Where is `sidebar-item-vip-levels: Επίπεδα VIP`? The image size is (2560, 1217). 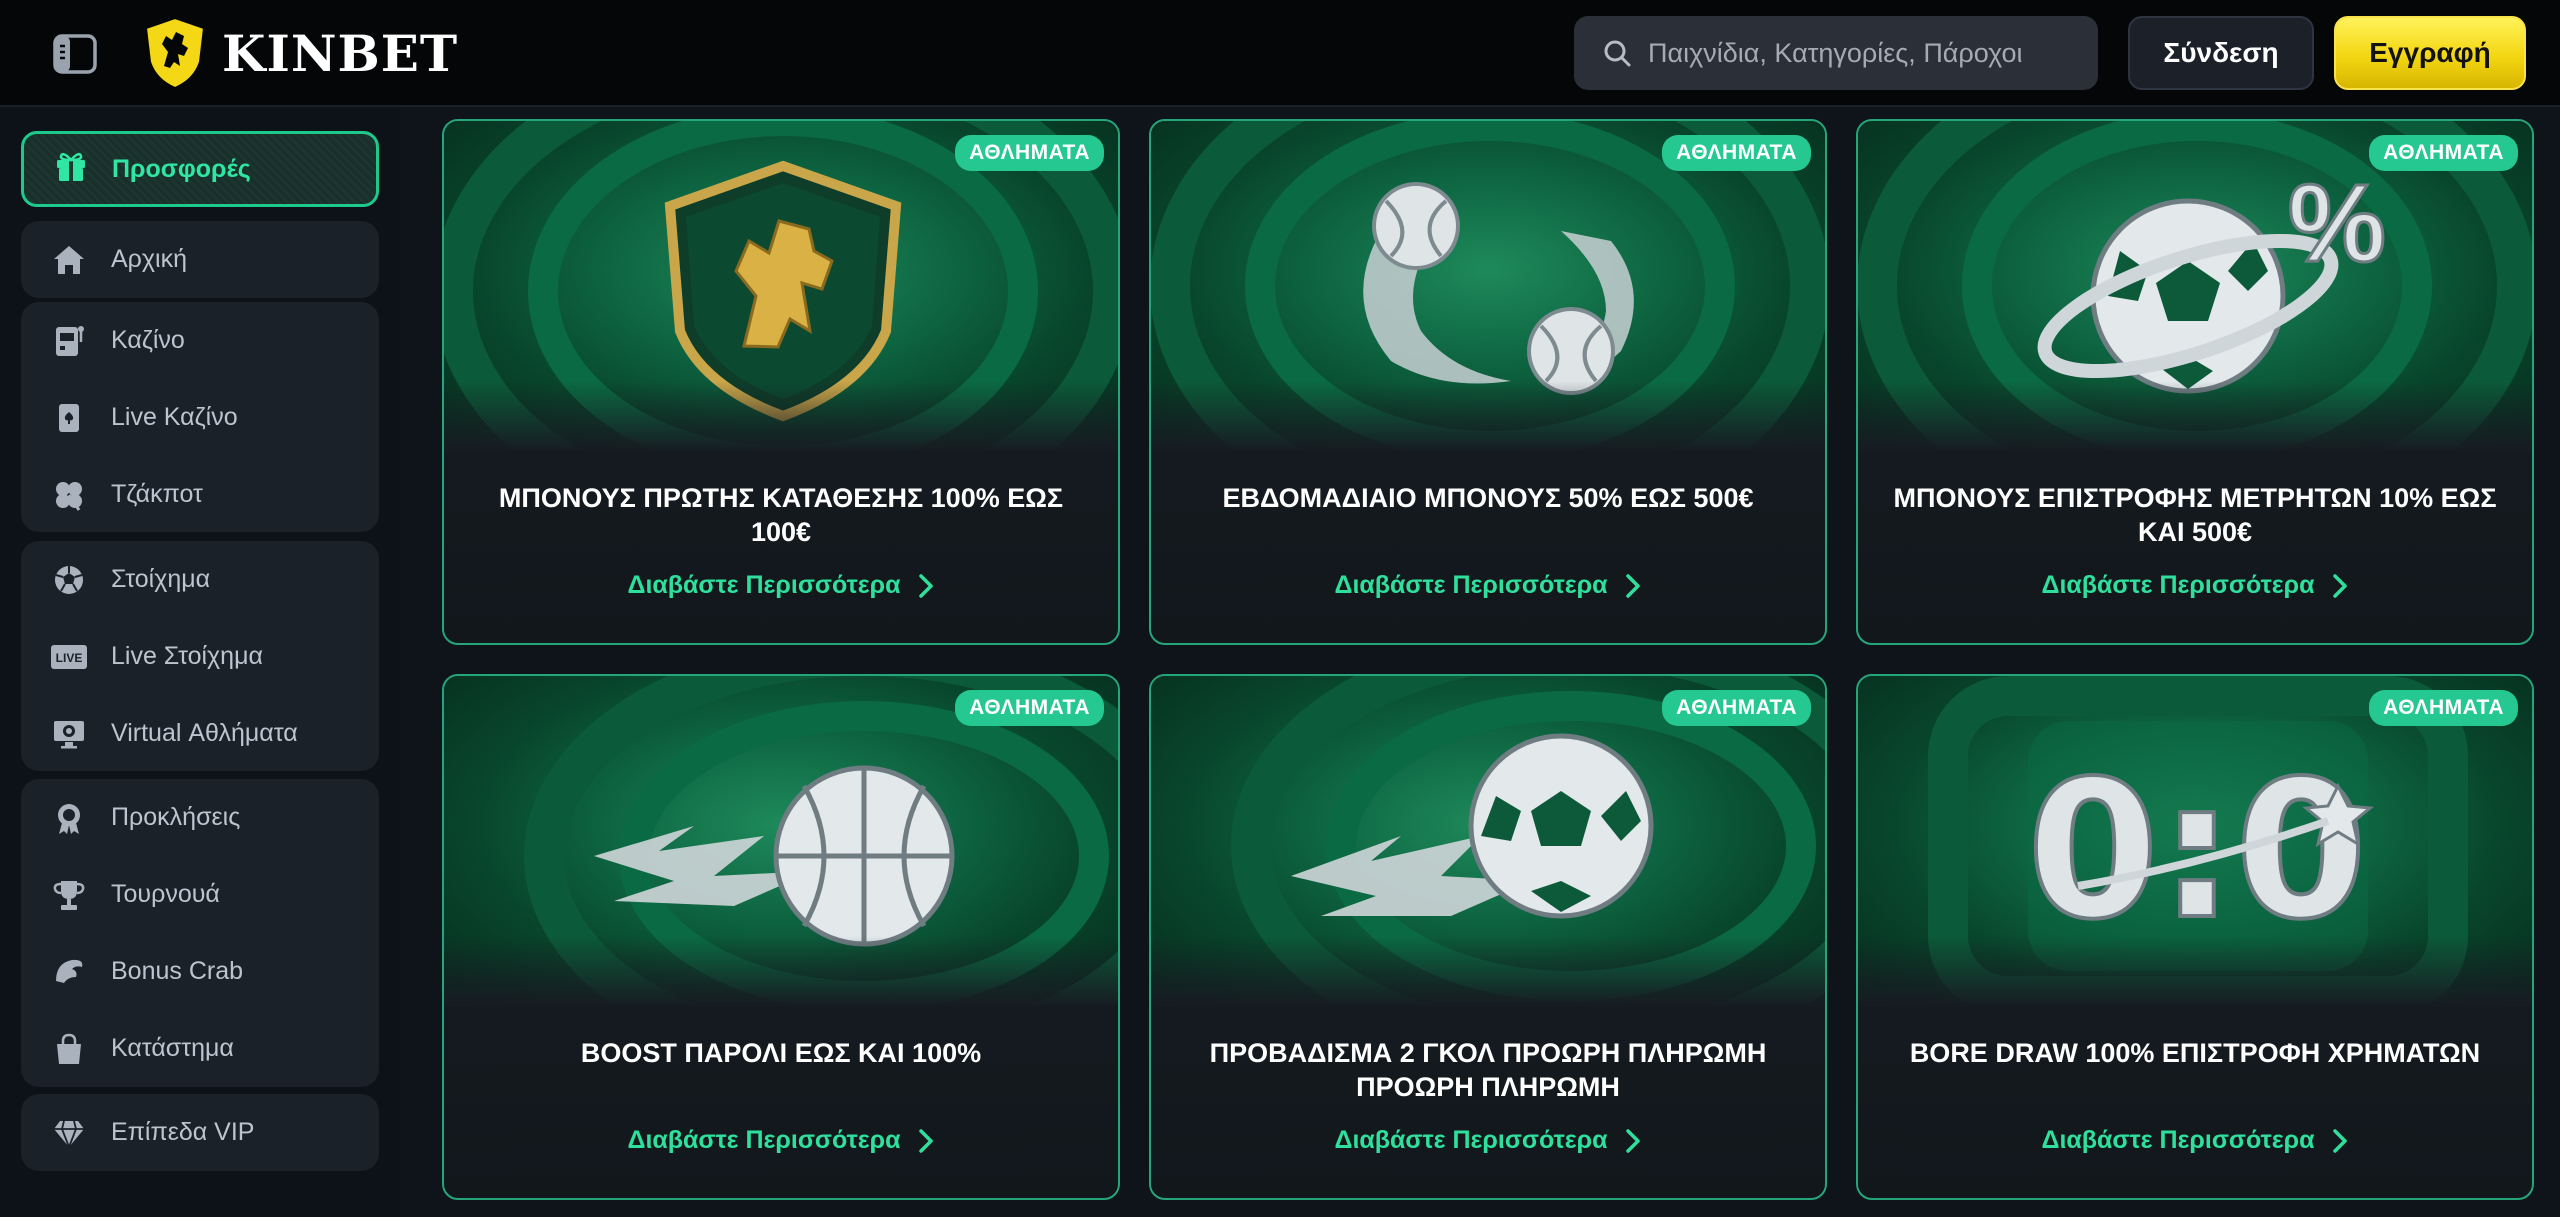 sidebar-item-vip-levels: Επίπεδα VIP is located at coordinates (200, 1132).